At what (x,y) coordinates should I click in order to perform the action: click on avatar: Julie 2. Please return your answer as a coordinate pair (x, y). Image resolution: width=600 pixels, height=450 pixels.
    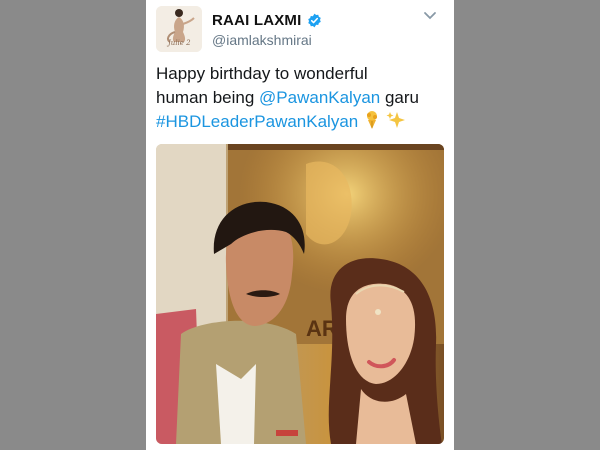
    Looking at the image, I should click on (179, 29).